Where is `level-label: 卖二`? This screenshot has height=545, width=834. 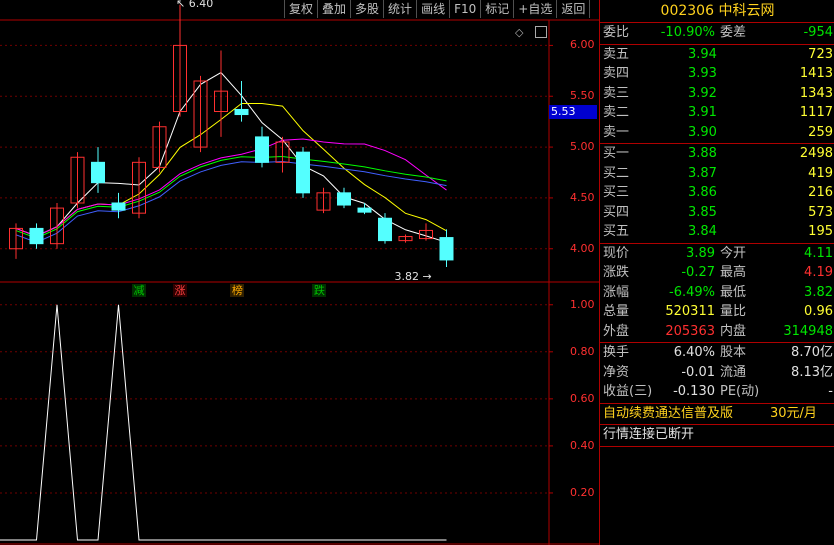 level-label: 卖二 is located at coordinates (616, 112).